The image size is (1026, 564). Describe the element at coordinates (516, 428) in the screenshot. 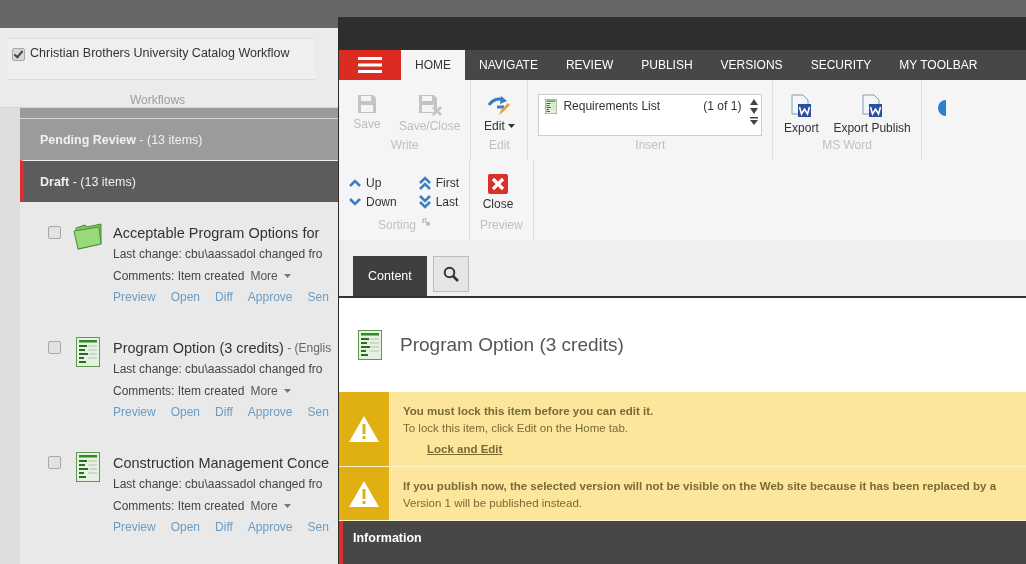

I see `warning-text: To lock this item, click Edit on the Home tab.` at that location.